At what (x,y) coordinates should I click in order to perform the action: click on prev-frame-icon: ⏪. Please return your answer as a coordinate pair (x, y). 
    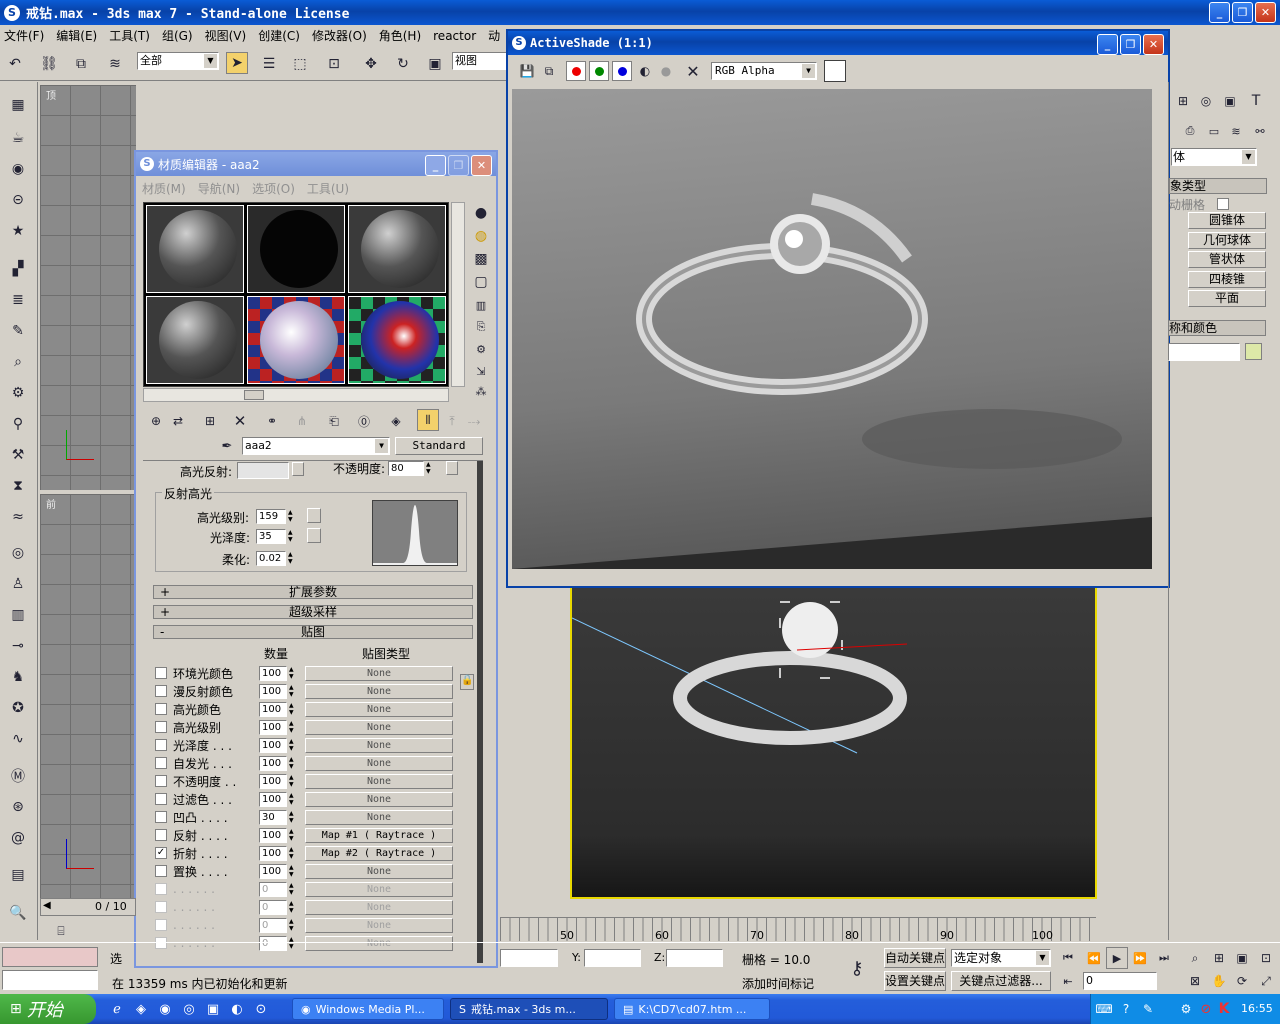
    Looking at the image, I should click on (1094, 958).